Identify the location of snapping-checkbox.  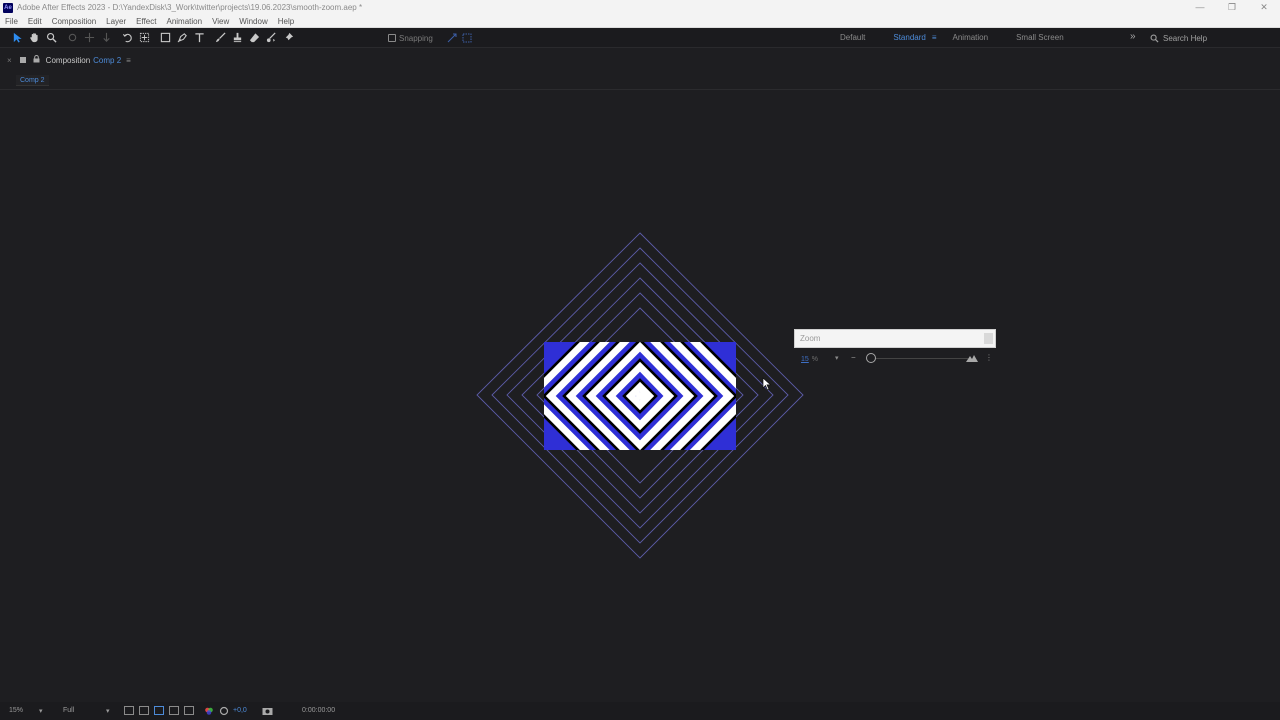
(392, 38).